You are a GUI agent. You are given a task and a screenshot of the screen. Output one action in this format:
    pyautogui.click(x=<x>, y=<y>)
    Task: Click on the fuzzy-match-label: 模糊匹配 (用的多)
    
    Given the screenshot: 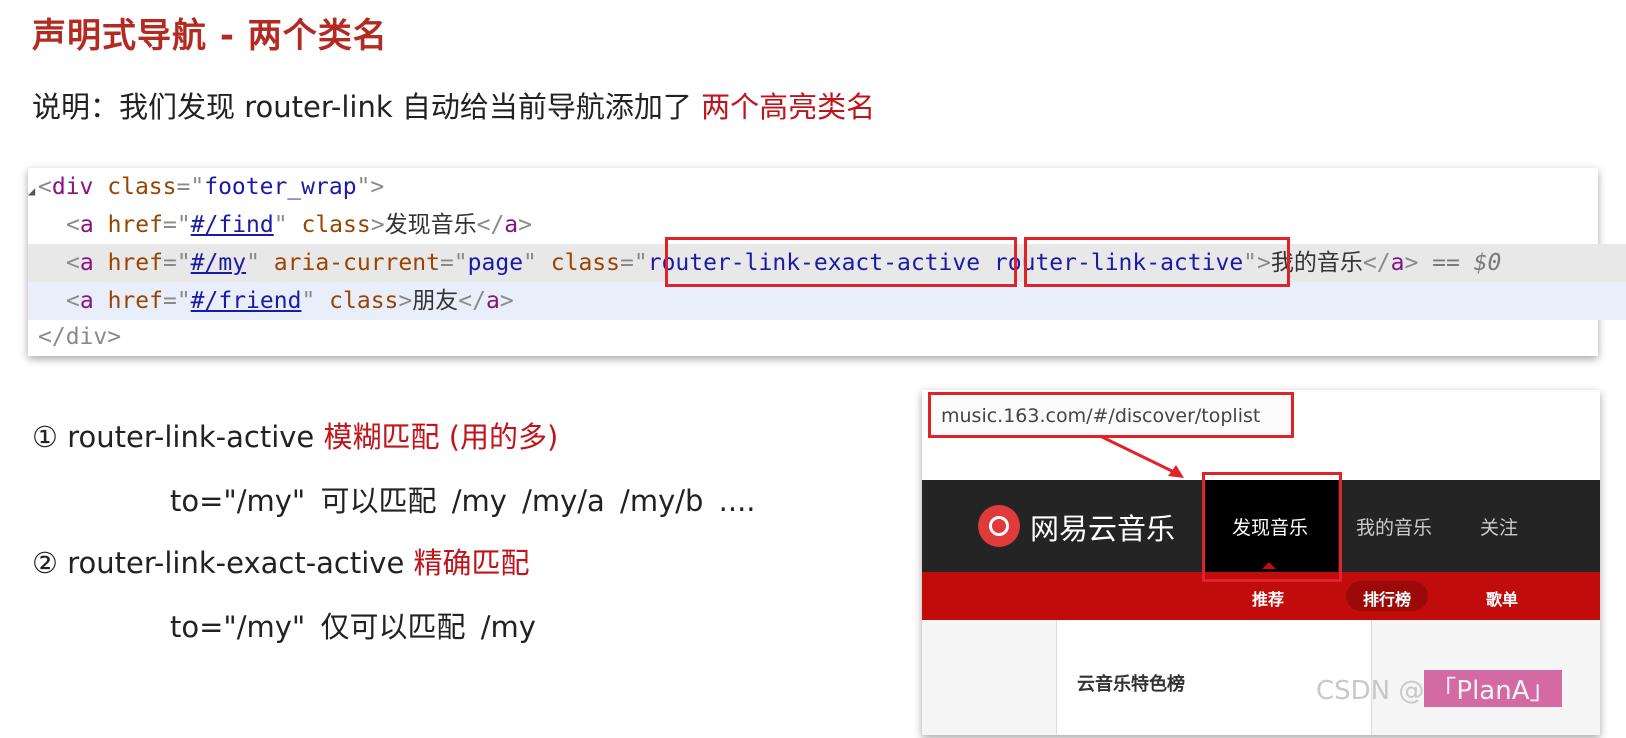 What is the action you would take?
    pyautogui.click(x=441, y=437)
    